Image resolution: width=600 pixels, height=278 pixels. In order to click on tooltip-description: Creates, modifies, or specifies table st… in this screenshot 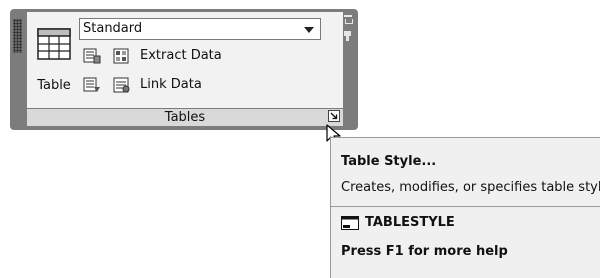, I will do `click(470, 187)`.